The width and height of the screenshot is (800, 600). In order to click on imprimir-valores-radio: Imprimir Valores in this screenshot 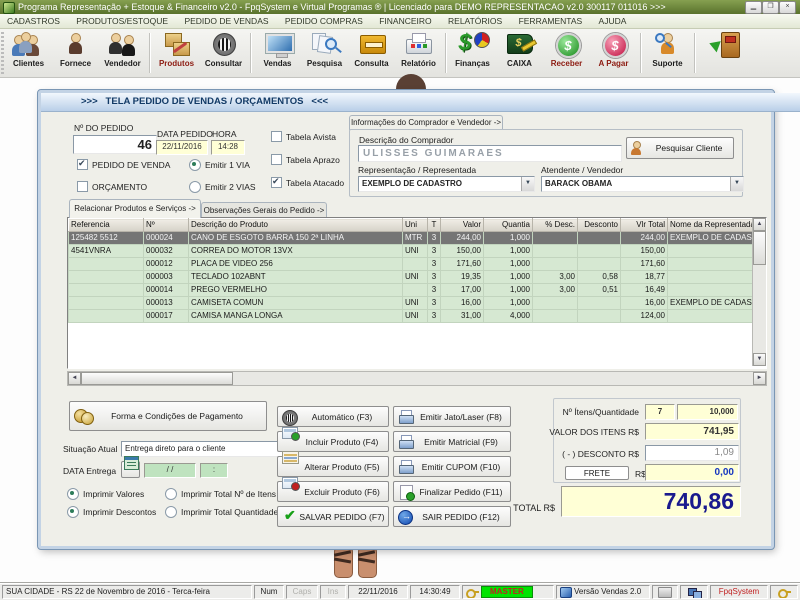, I will do `click(105, 494)`.